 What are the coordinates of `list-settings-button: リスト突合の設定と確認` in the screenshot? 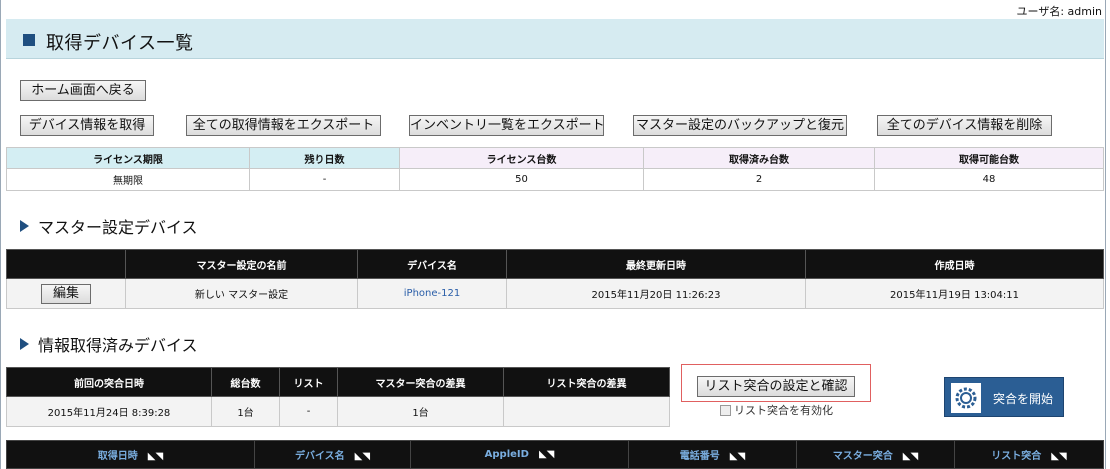 It's located at (776, 386).